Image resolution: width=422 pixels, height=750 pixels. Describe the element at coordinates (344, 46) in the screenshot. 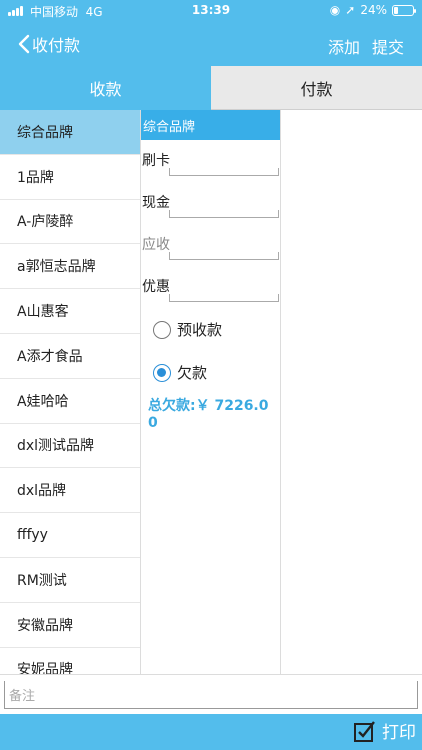

I see `add-button: 添加` at that location.